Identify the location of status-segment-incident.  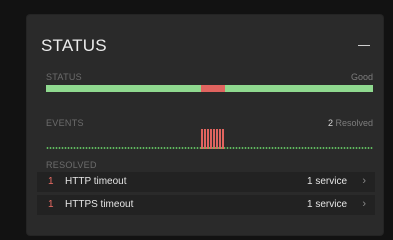
(212, 88).